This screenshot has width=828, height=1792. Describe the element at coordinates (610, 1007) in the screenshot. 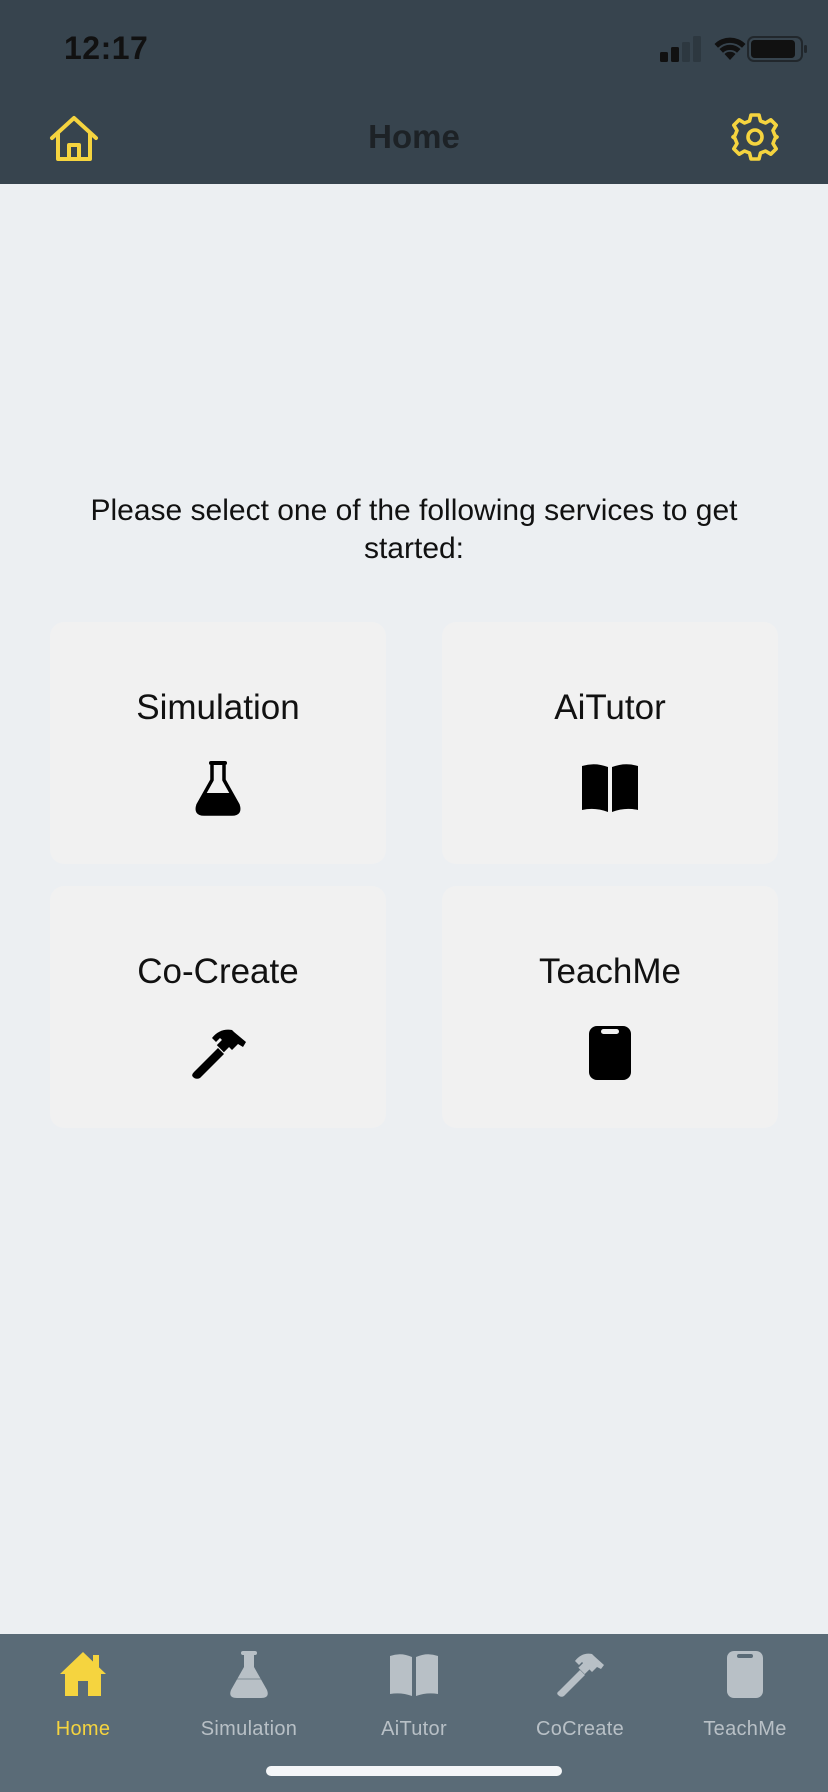

I see `service-card-teachme: TeachMe` at that location.